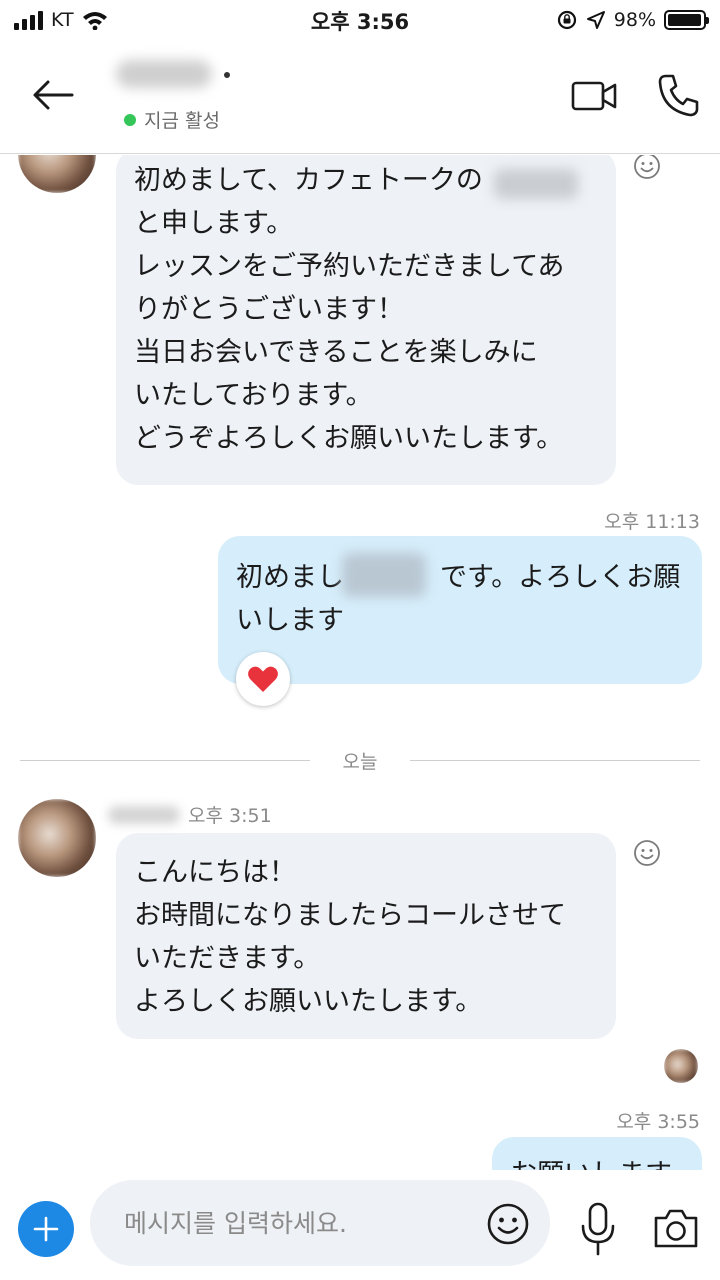  I want to click on voice-message-button, so click(598, 1229).